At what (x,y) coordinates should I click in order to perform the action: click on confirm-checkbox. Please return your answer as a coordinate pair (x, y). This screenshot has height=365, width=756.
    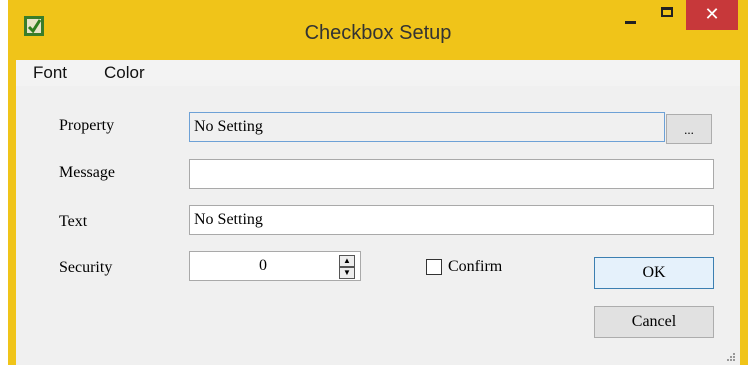
    Looking at the image, I should click on (434, 267).